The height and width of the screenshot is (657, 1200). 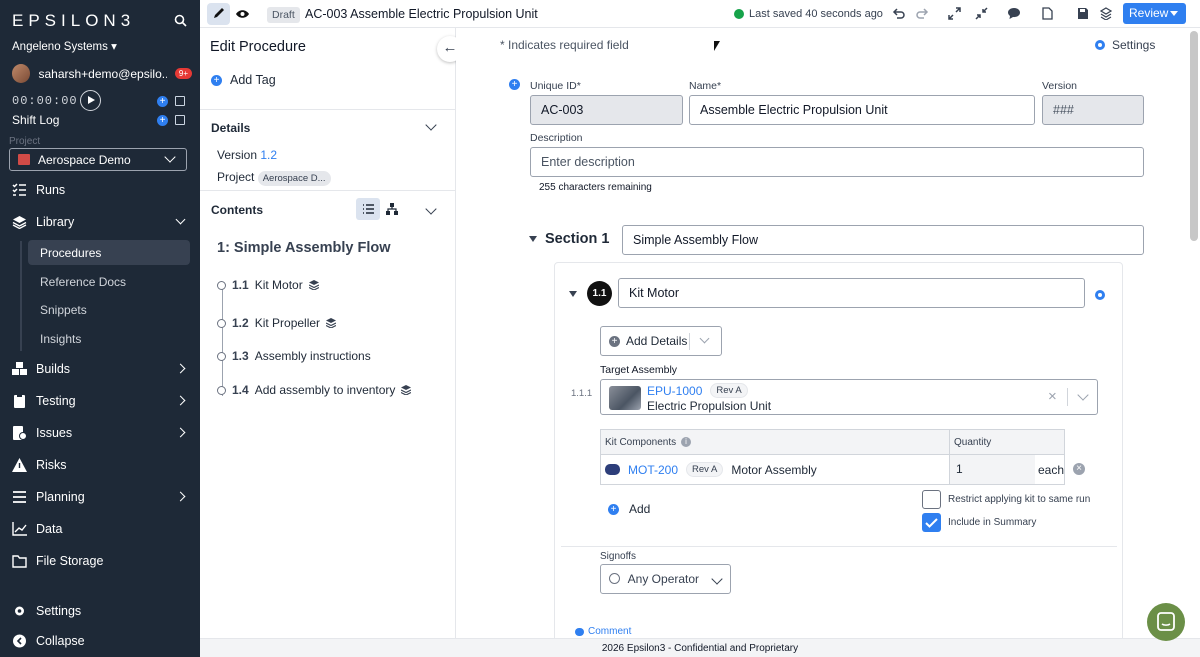 I want to click on nav-builds: Builds, so click(x=102, y=369).